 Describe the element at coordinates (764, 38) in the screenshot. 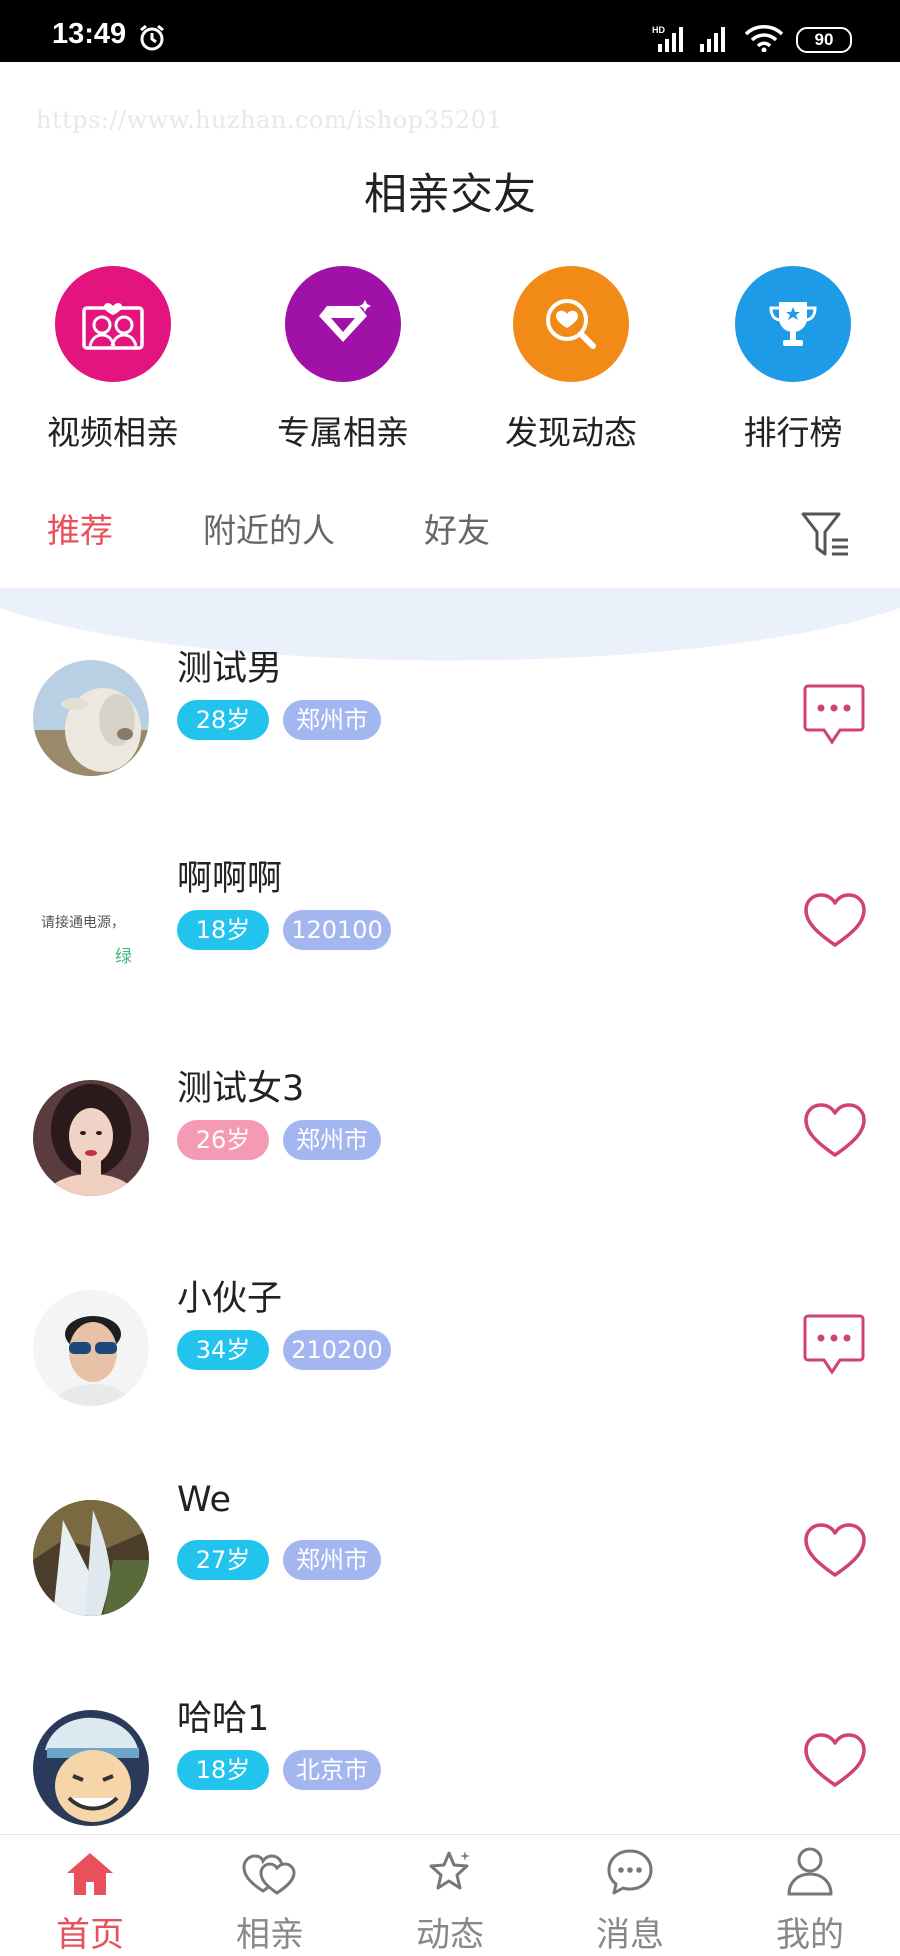

I see `wifi-icon` at that location.